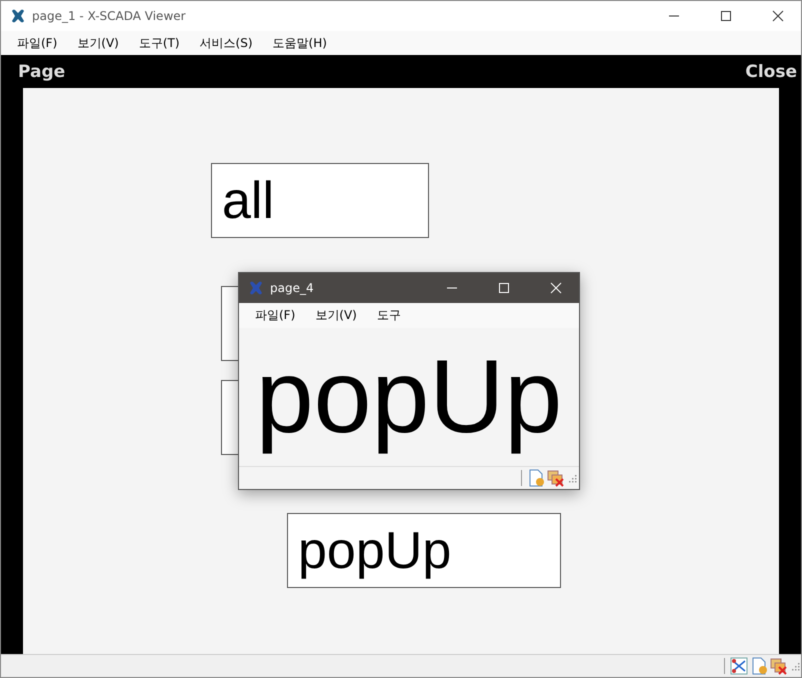 Image resolution: width=802 pixels, height=678 pixels. I want to click on close-icon, so click(778, 16).